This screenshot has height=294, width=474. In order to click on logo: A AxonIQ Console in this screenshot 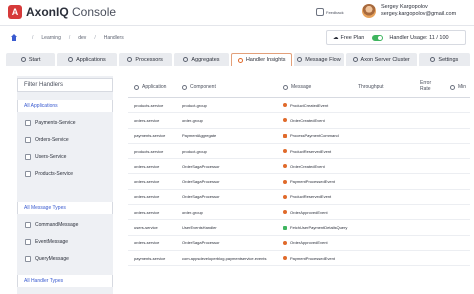, I will do `click(62, 12)`.